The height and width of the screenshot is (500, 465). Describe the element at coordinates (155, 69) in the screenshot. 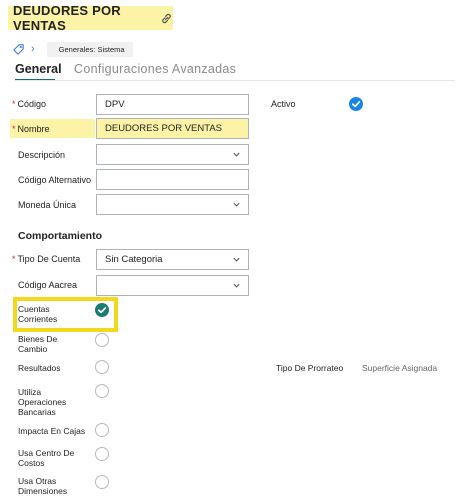

I see `tab-configuraciones-avanzadas: Configuraciones Avanzadas` at that location.